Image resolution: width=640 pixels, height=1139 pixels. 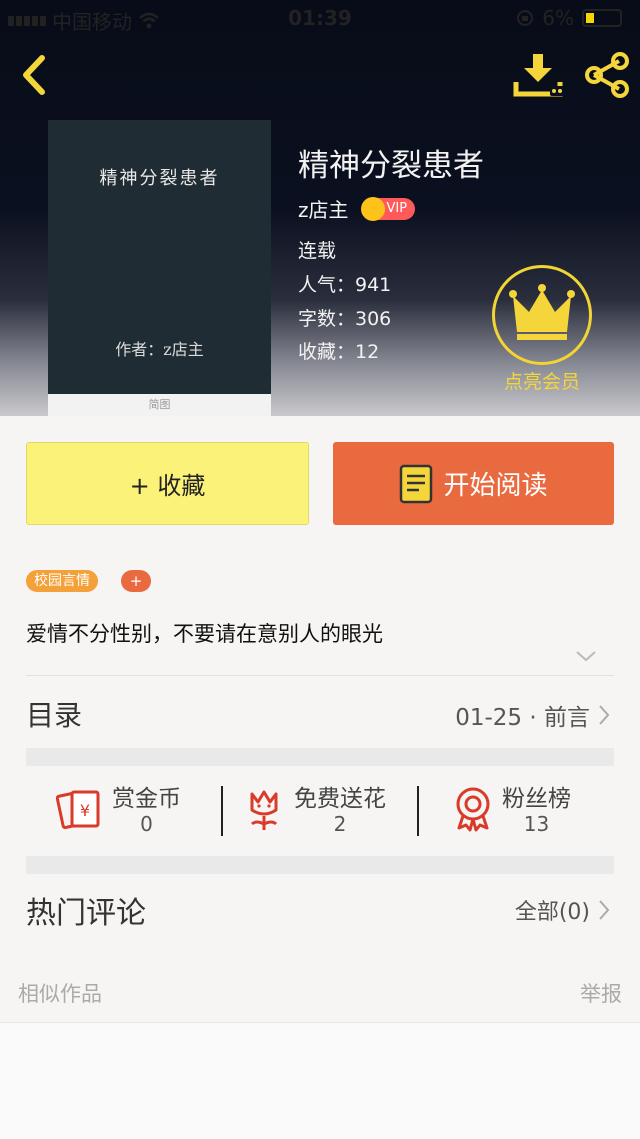 I want to click on all-comments-link: 全部(0), so click(x=562, y=910).